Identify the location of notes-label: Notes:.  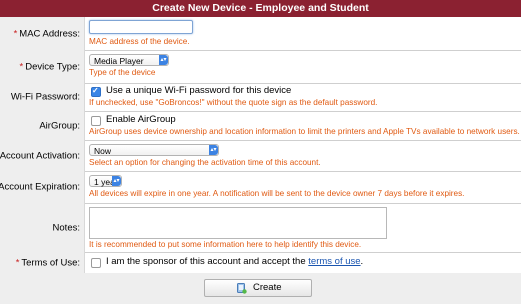
(66, 227).